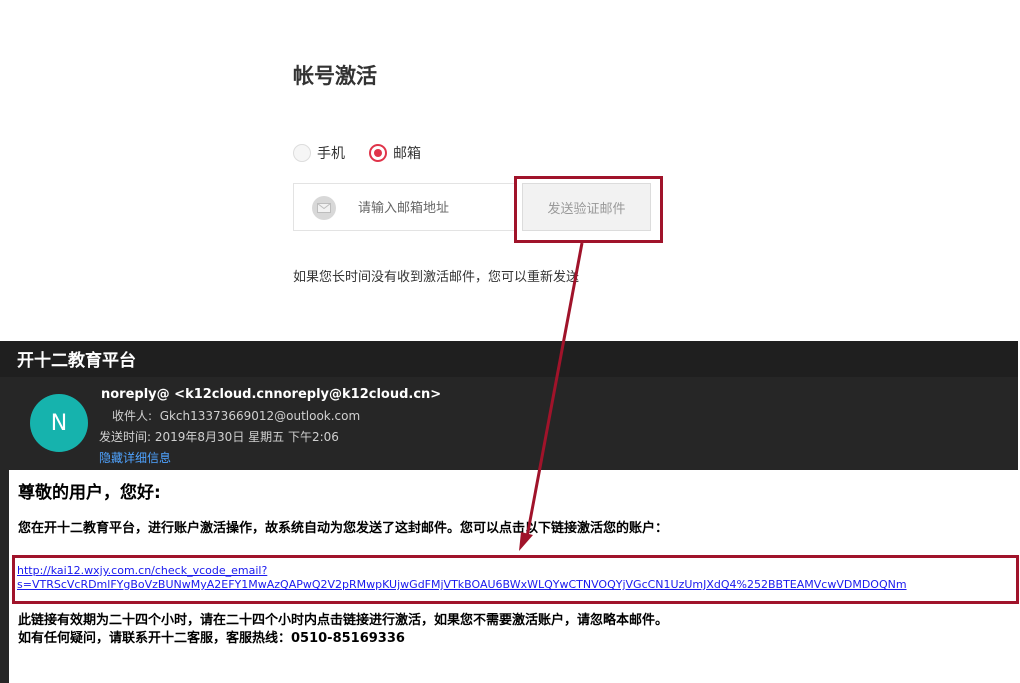 This screenshot has height=683, width=1020. Describe the element at coordinates (135, 457) in the screenshot. I see `hide-details-link: 隐藏详细信息` at that location.